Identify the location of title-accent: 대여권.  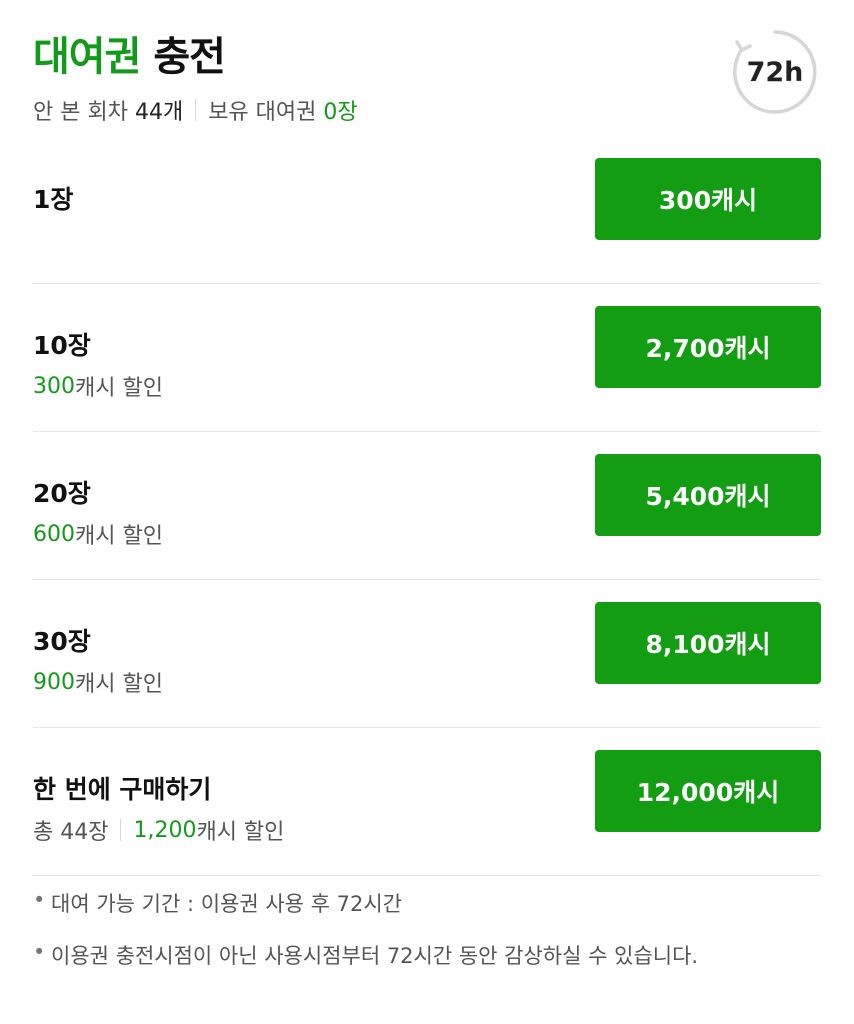
(87, 57).